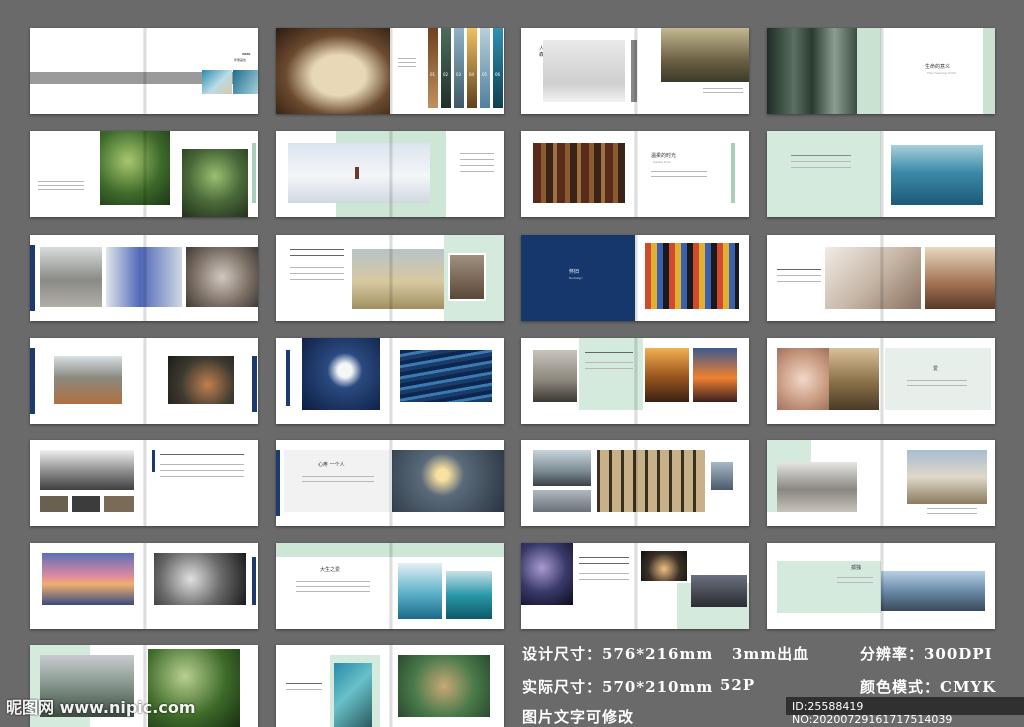 The height and width of the screenshot is (727, 1024). I want to click on lone-tree-photo, so click(947, 477).